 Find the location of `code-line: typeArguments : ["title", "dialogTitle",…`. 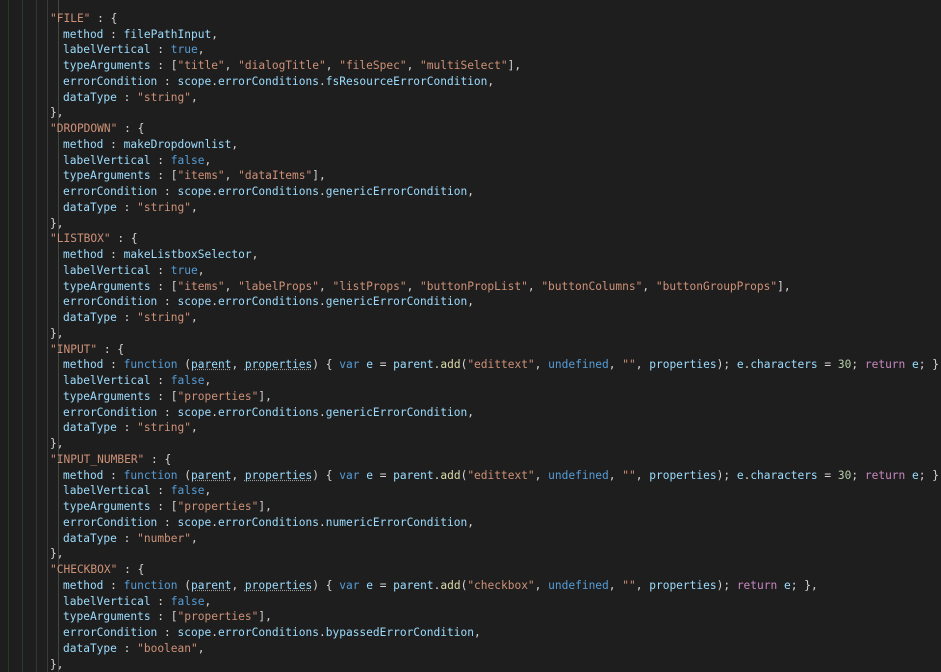

code-line: typeArguments : ["title", "dialogTitle",… is located at coordinates (495, 66).